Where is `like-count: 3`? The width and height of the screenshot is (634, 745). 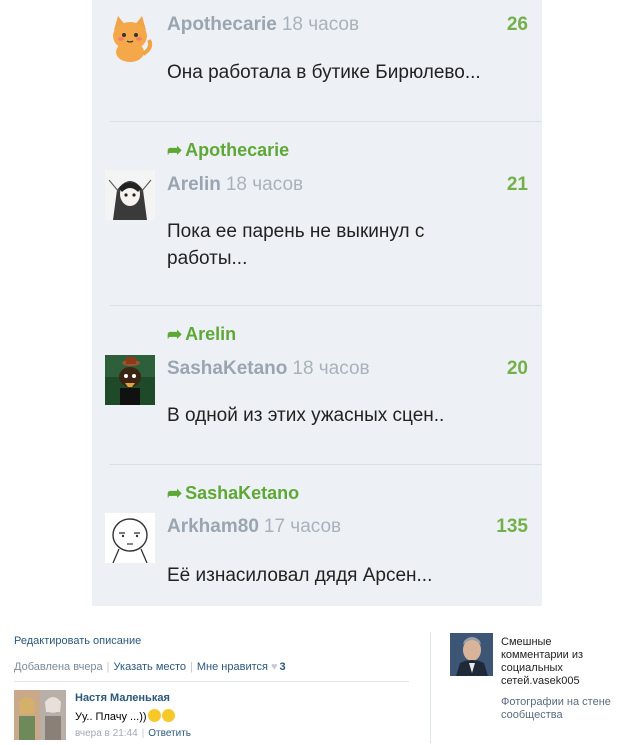
like-count: 3 is located at coordinates (282, 667).